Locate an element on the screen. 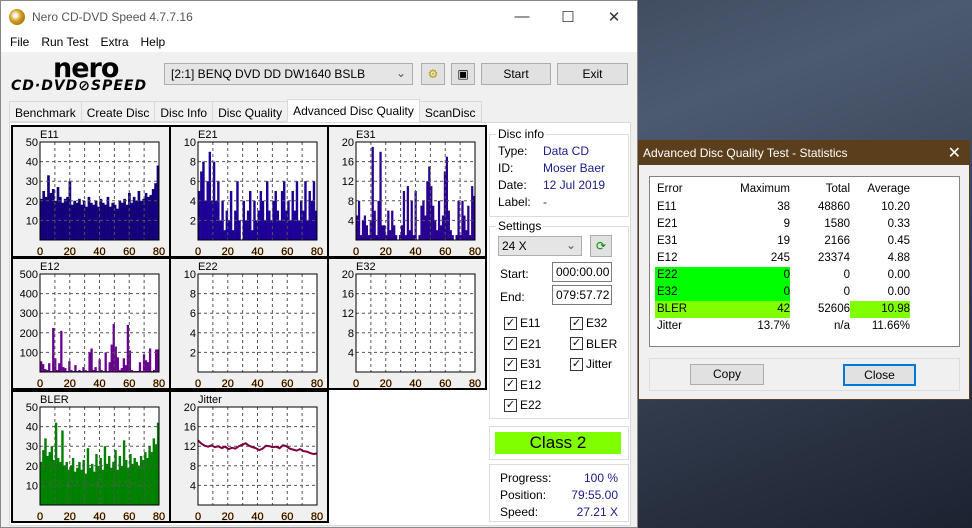 The width and height of the screenshot is (972, 528). disc-info-key: Date: is located at coordinates (512, 185).